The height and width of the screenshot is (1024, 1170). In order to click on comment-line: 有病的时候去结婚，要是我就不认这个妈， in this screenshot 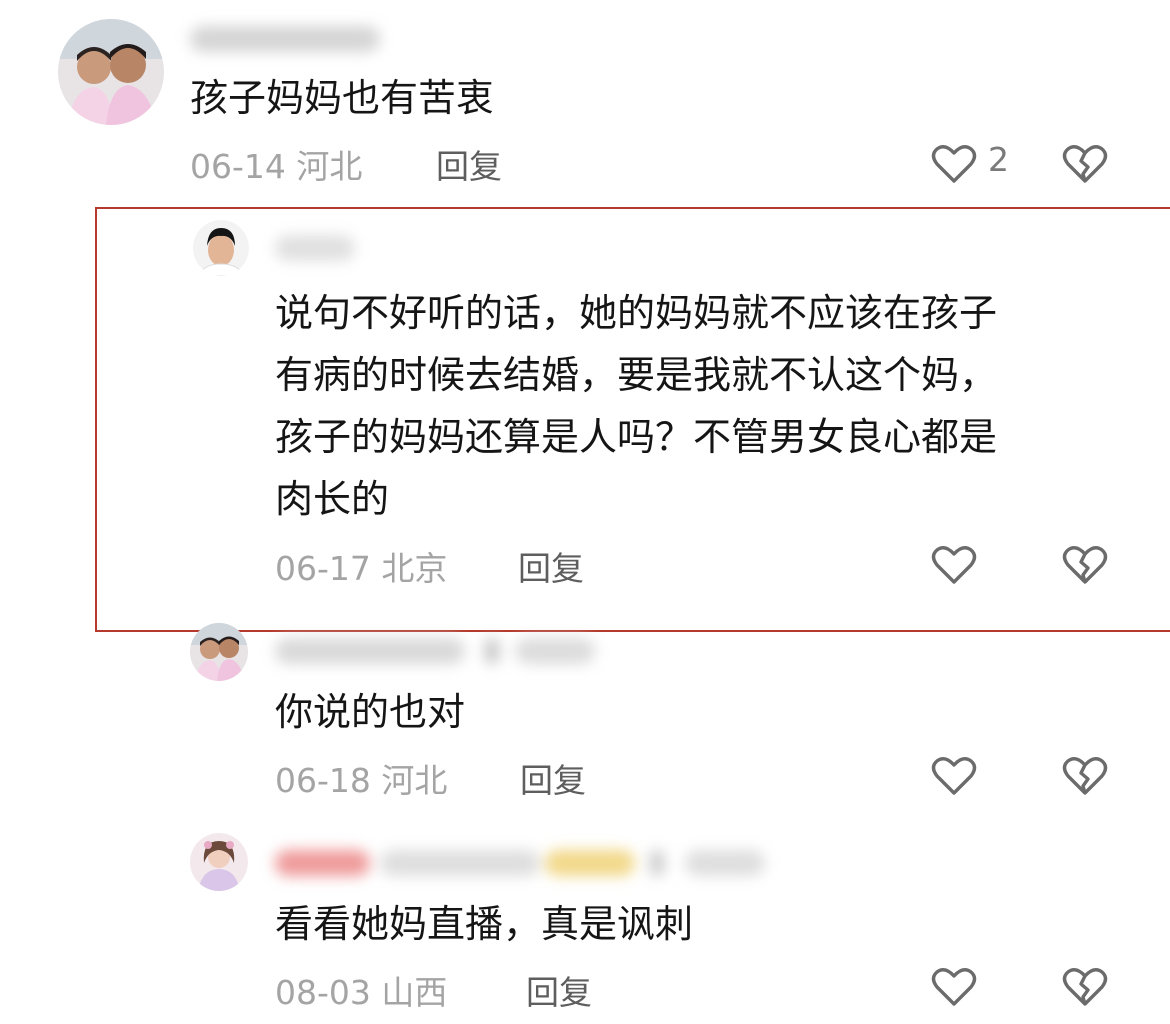, I will do `click(636, 375)`.